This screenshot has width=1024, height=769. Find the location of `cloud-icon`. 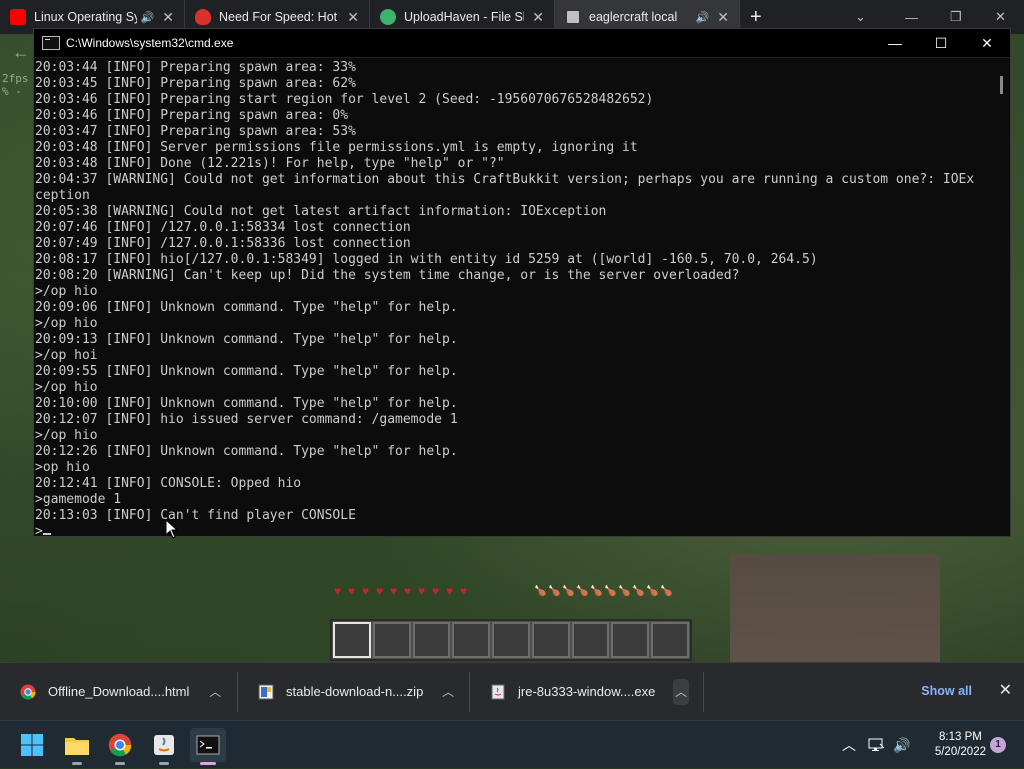

cloud-icon is located at coordinates (388, 17).